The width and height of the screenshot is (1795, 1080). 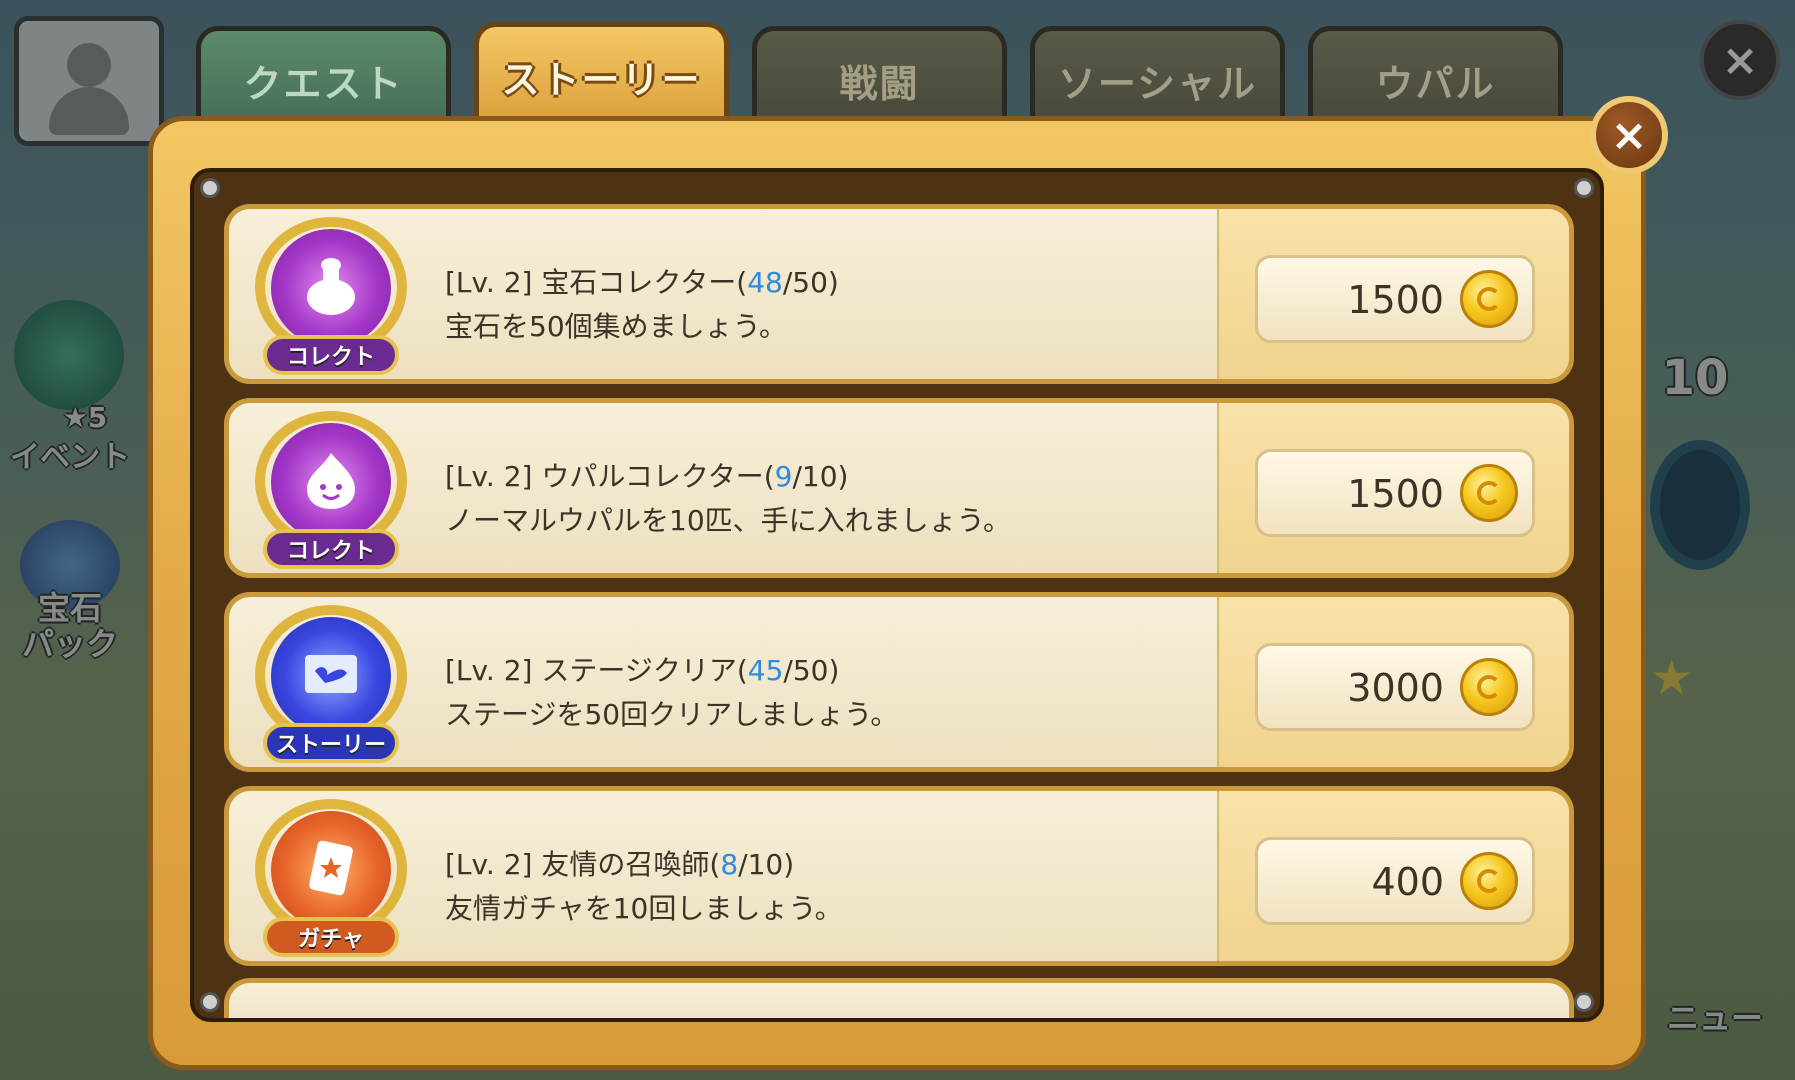 What do you see at coordinates (1740, 60) in the screenshot?
I see `close-icon: ×` at bounding box center [1740, 60].